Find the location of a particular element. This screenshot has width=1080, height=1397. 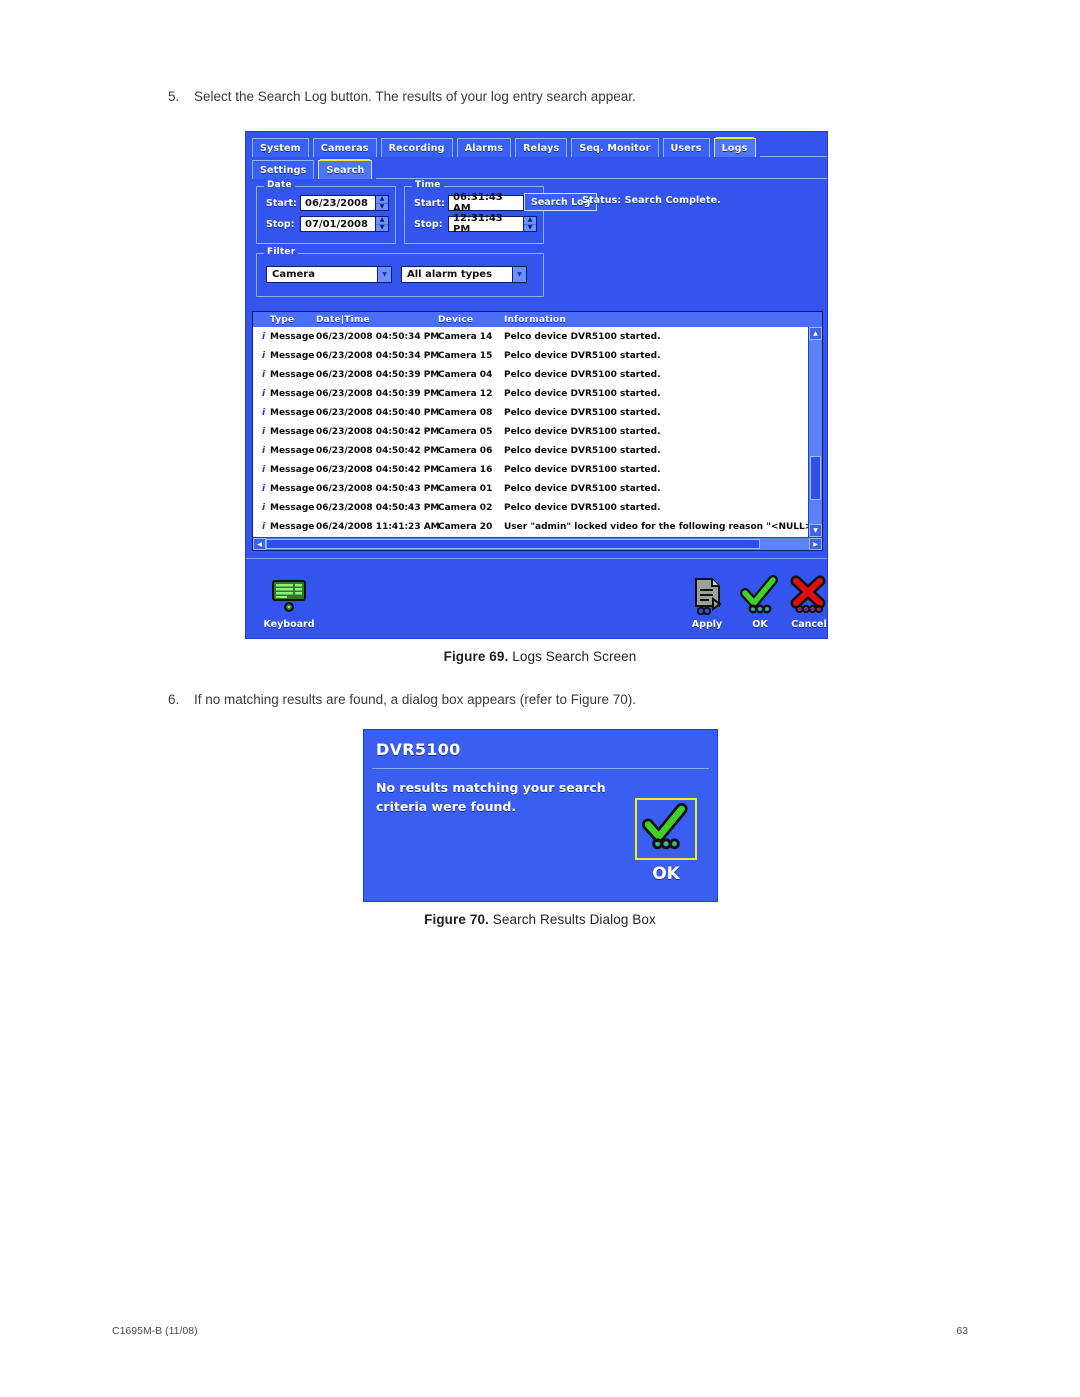

step-5-number: 5. is located at coordinates (174, 96).